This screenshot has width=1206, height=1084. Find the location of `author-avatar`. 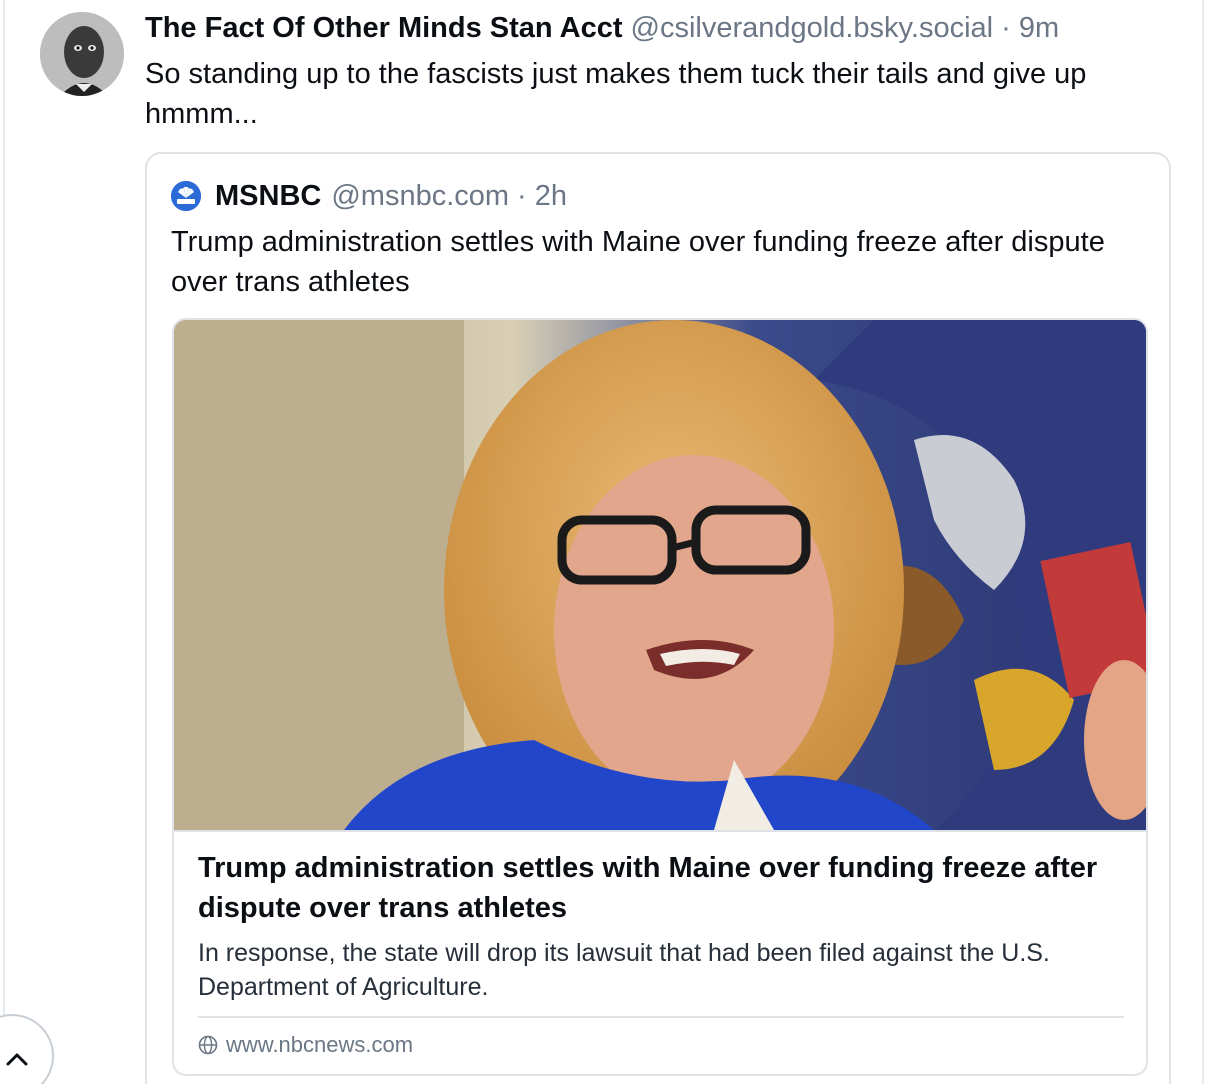

author-avatar is located at coordinates (82, 54).